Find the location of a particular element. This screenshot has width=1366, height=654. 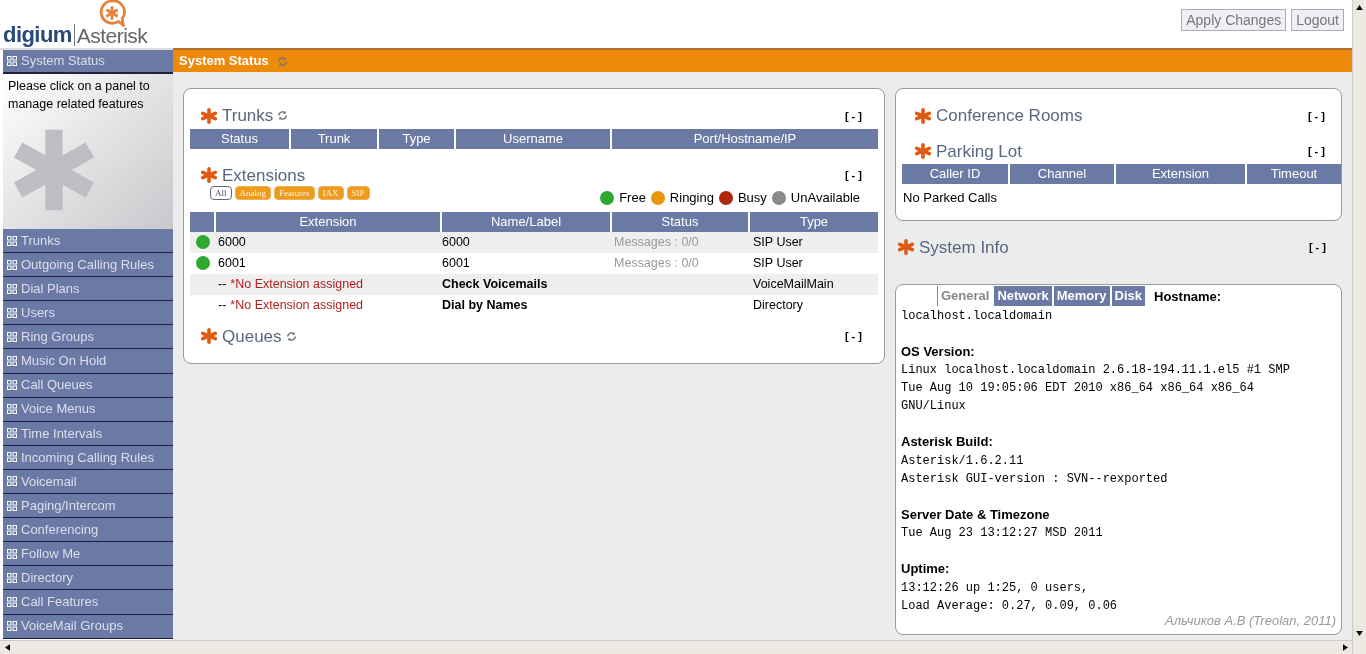

column-header: Caller ID is located at coordinates (956, 174).